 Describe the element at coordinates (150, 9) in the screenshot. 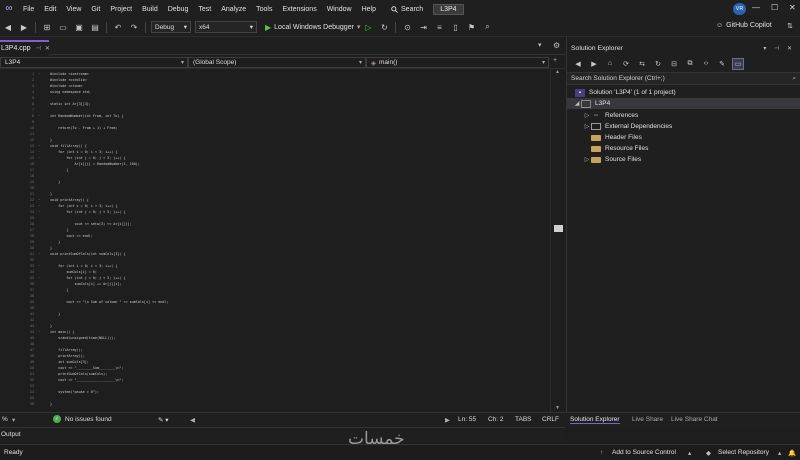

I see `menu-build: Build` at that location.